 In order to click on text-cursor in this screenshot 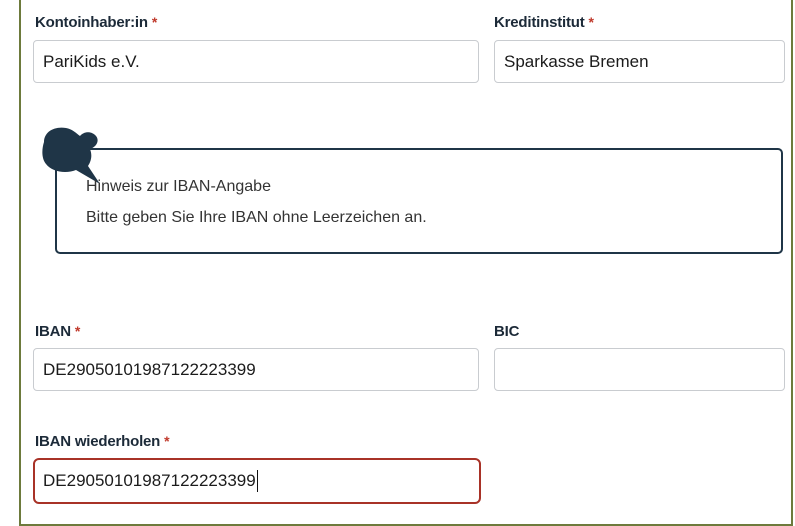, I will do `click(257, 481)`.